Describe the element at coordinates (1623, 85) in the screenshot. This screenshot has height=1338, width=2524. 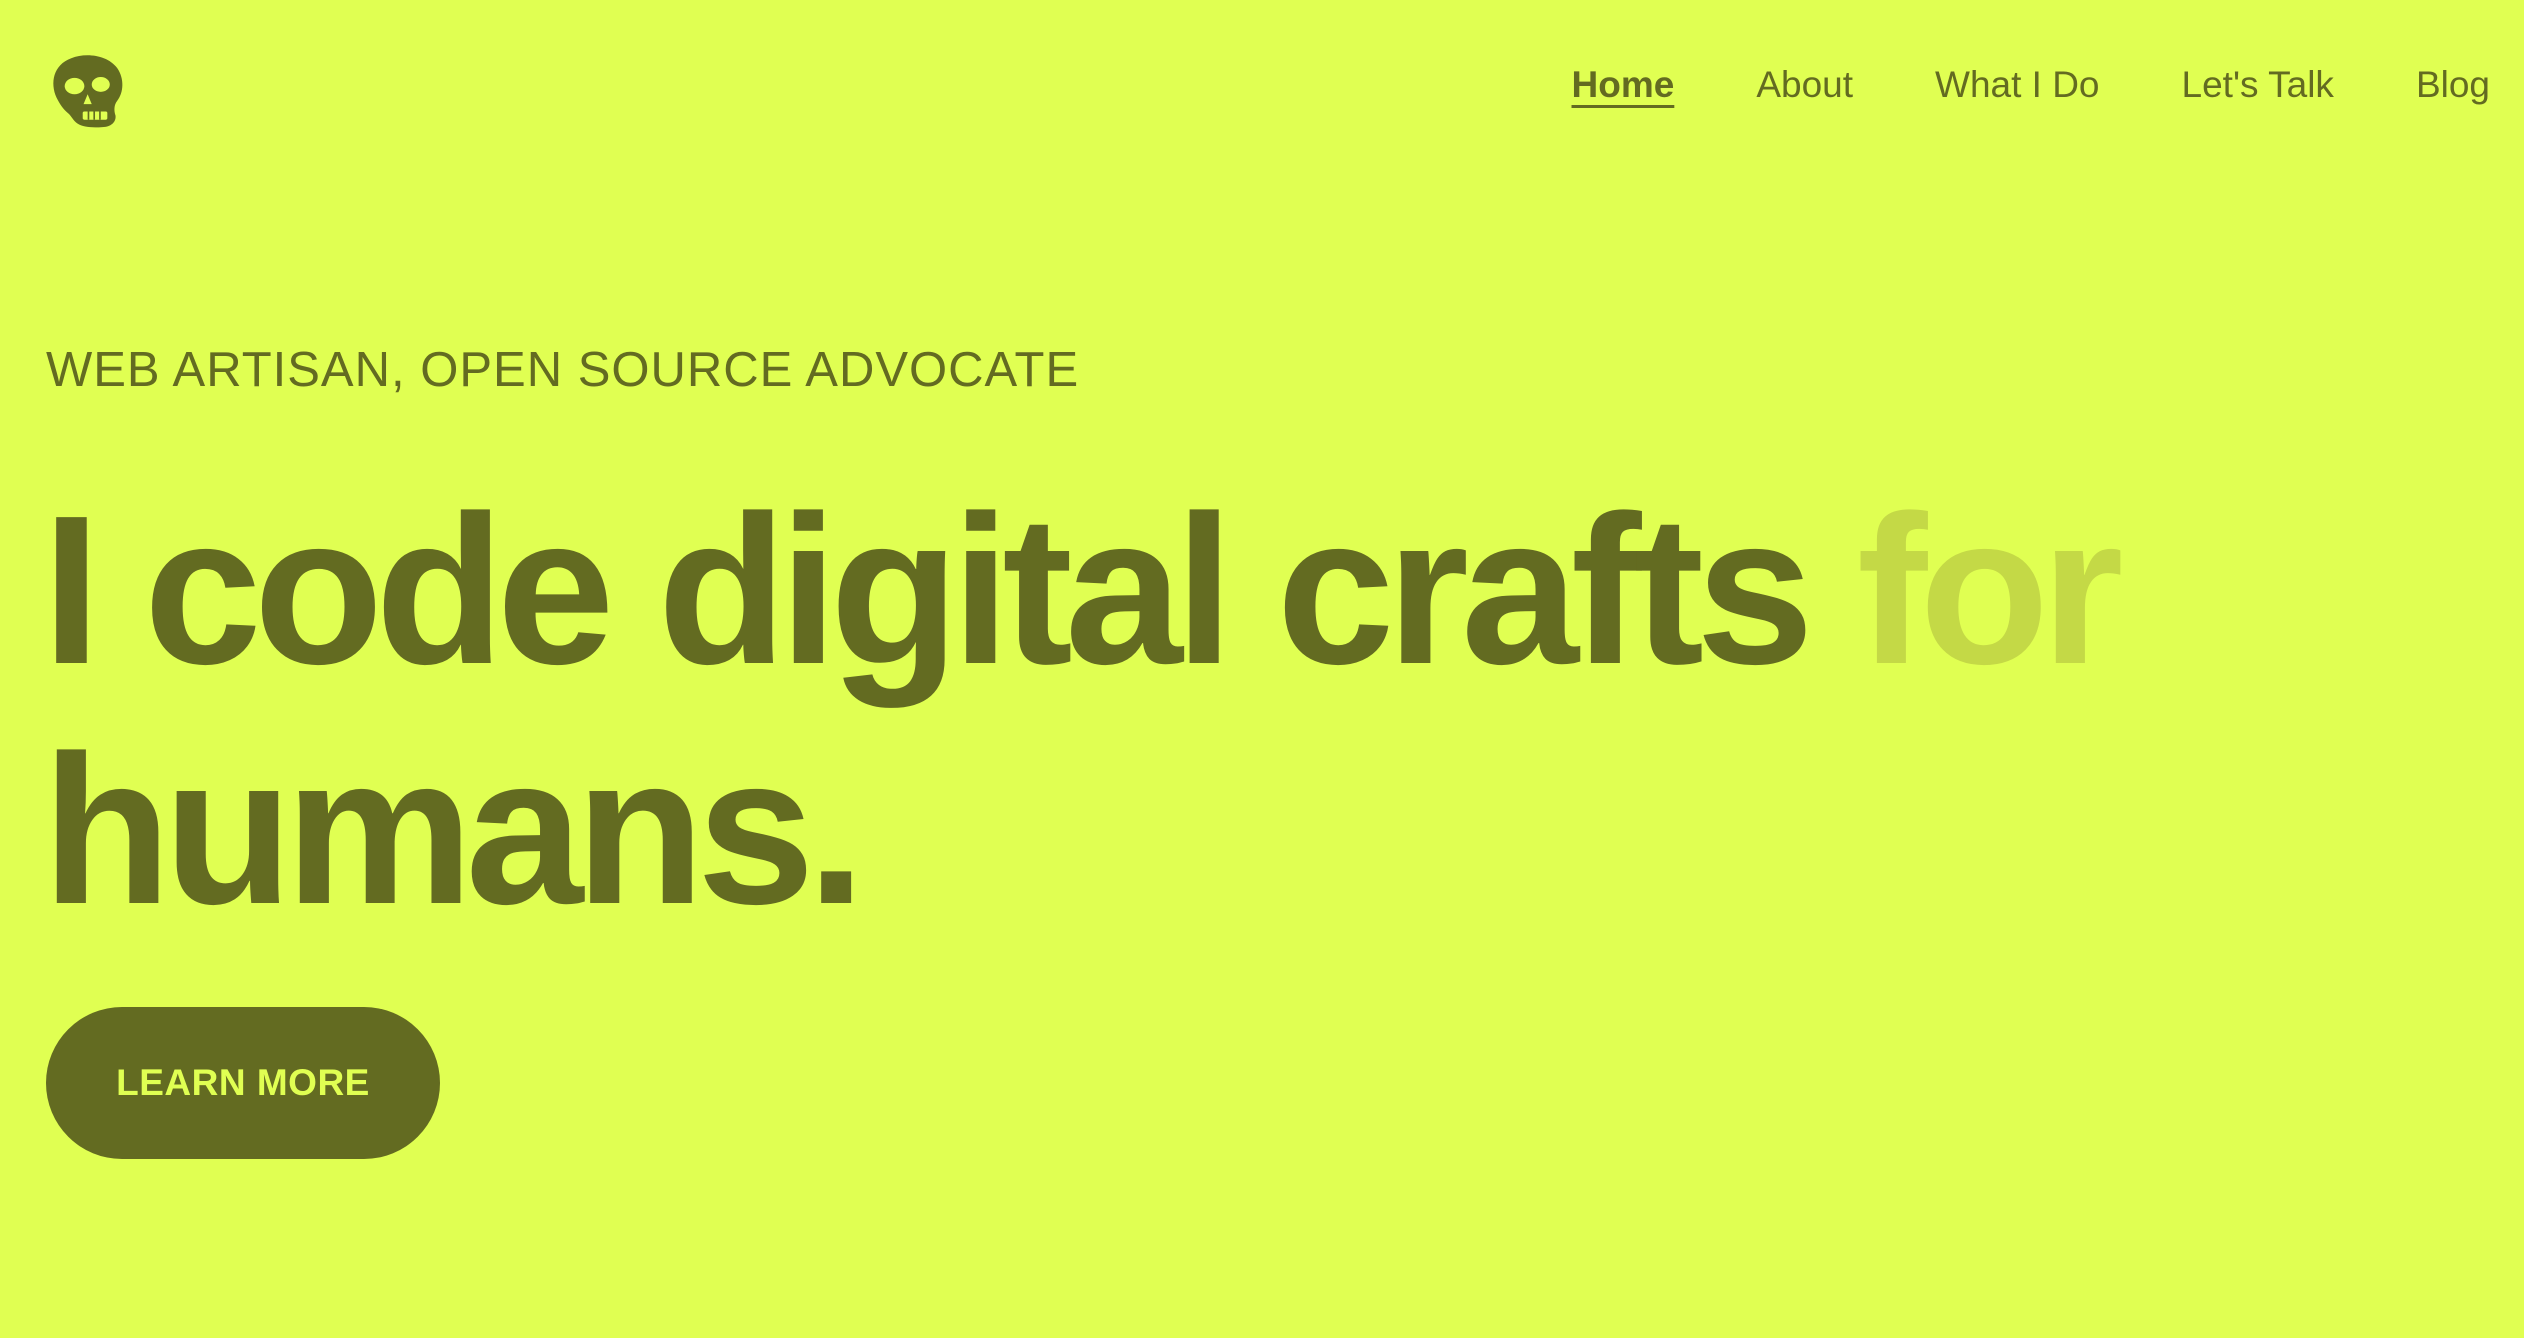
I see `nav-home: Home` at that location.